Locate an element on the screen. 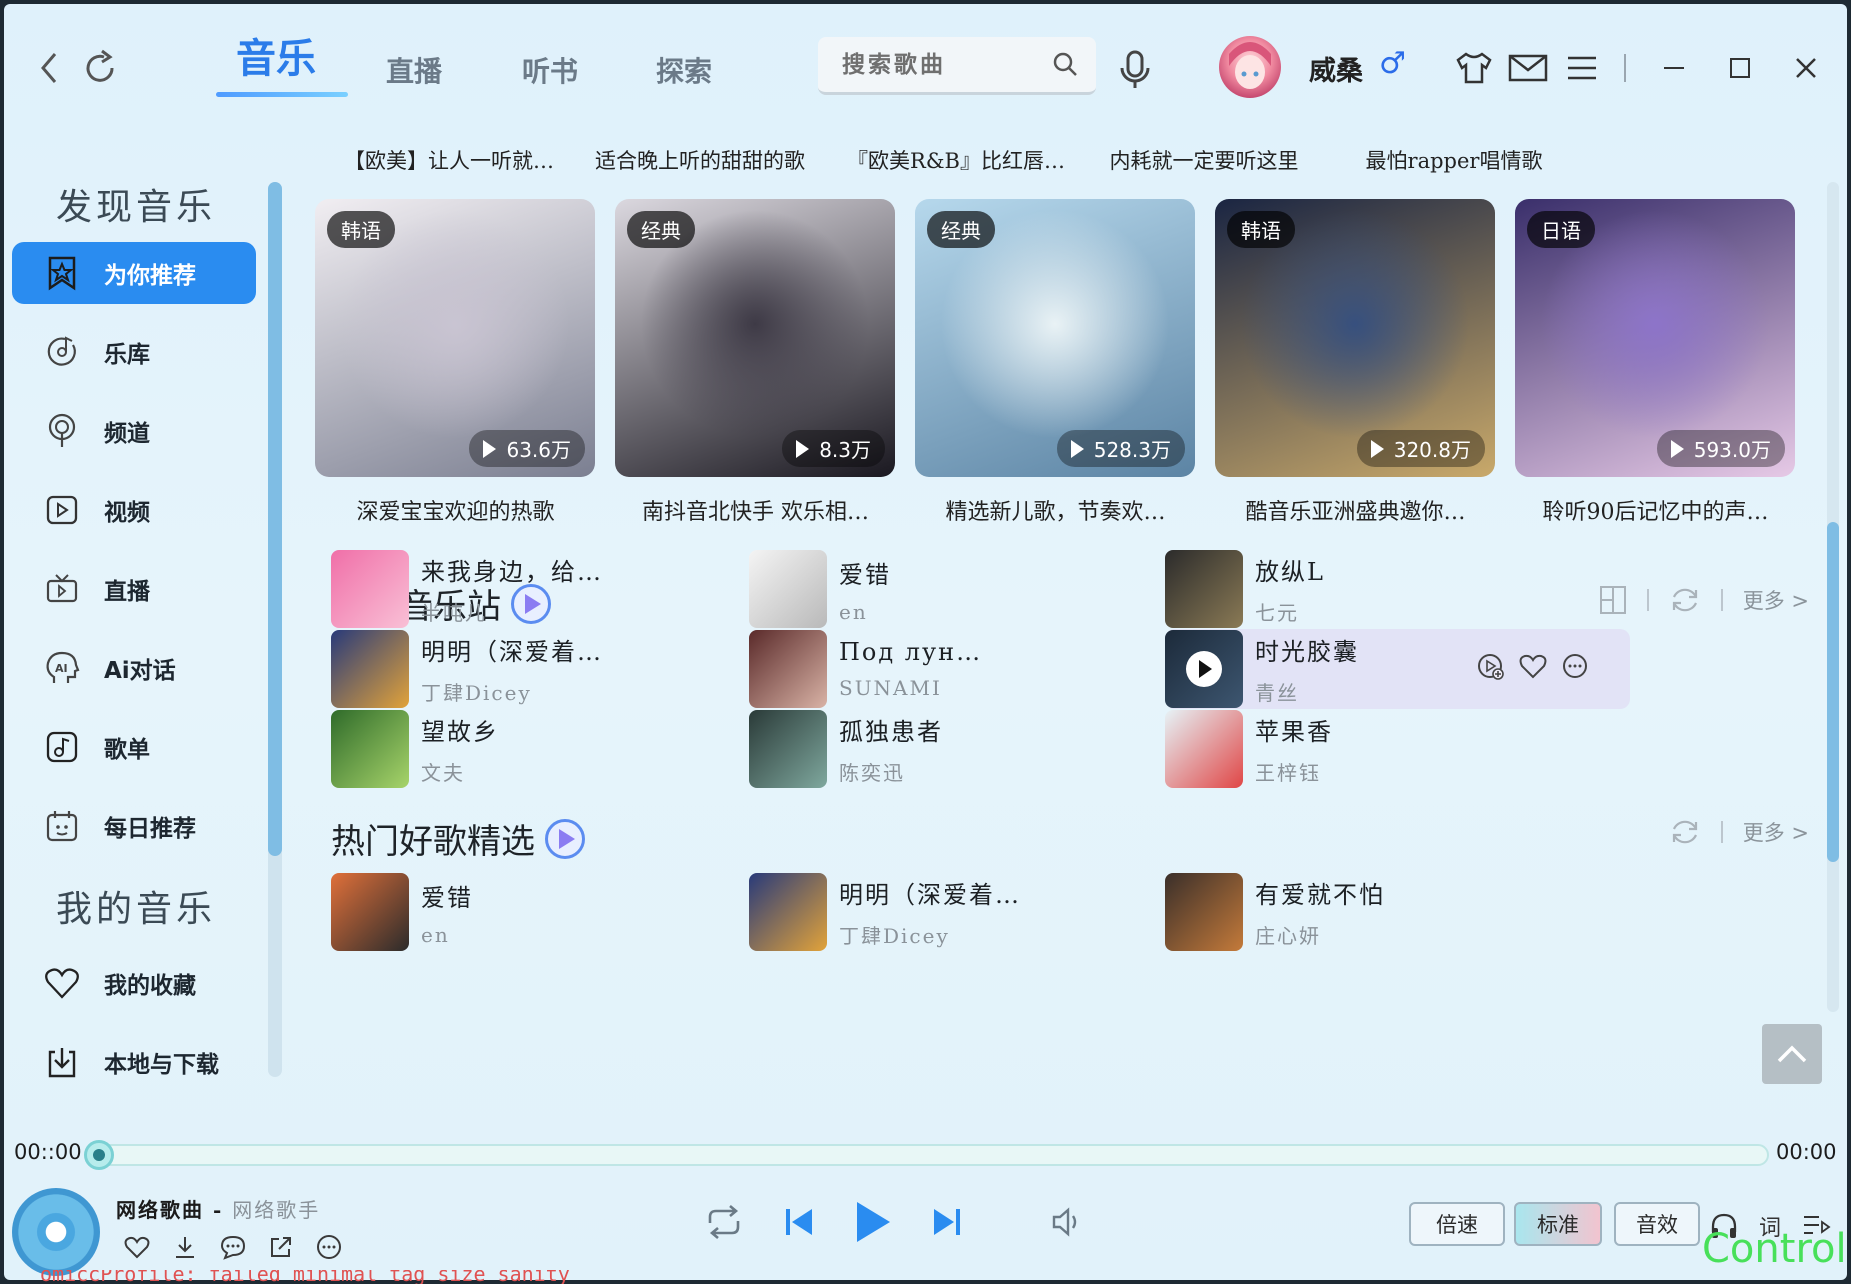  playlist-title: 内耗就一定要听这里 is located at coordinates (1204, 160).